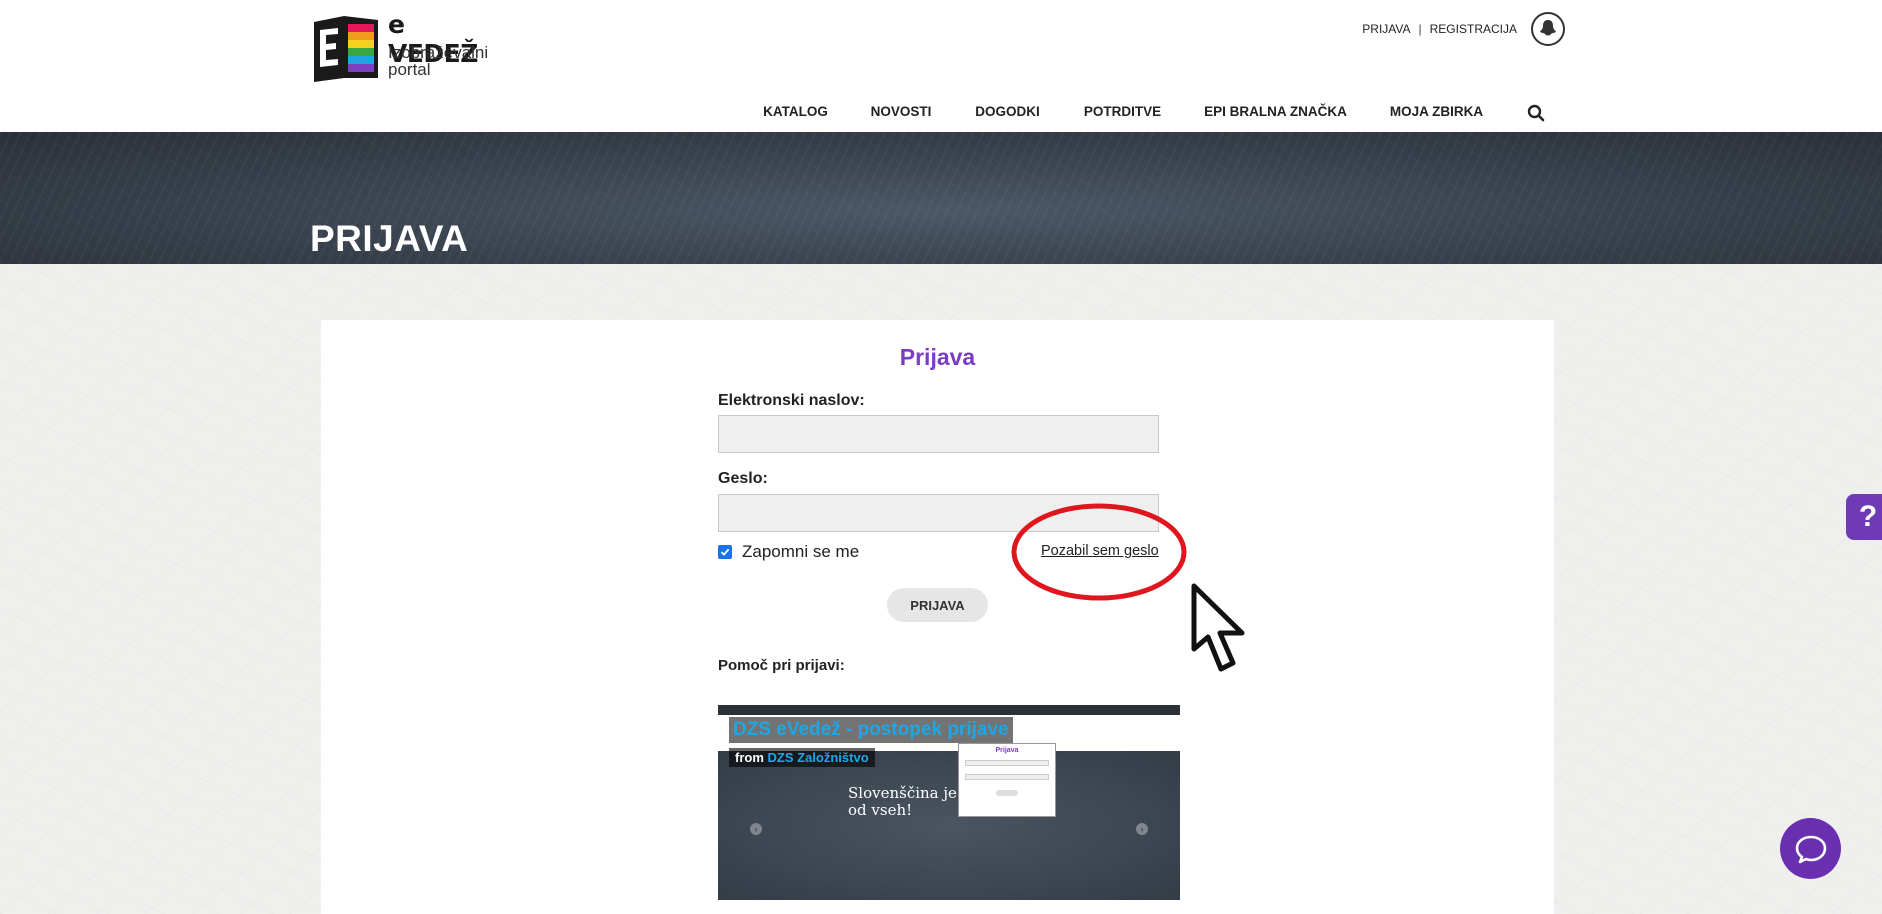 The height and width of the screenshot is (914, 1882). I want to click on video-login-popup: Prijava, so click(1007, 780).